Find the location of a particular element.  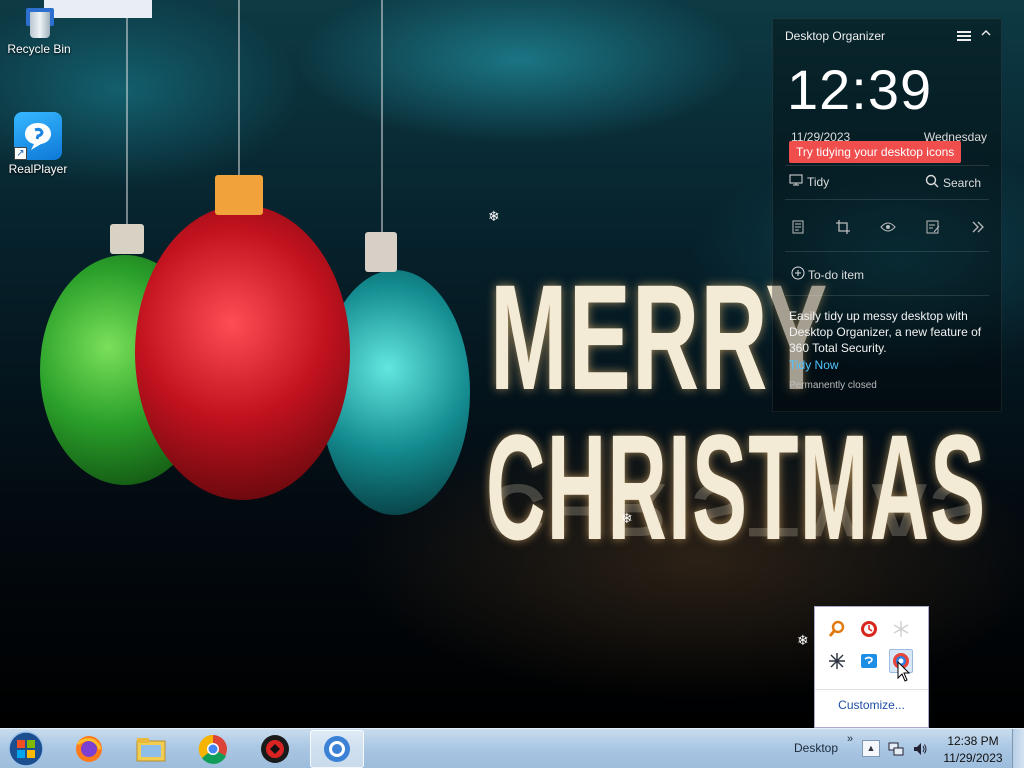

add-icon is located at coordinates (798, 274).